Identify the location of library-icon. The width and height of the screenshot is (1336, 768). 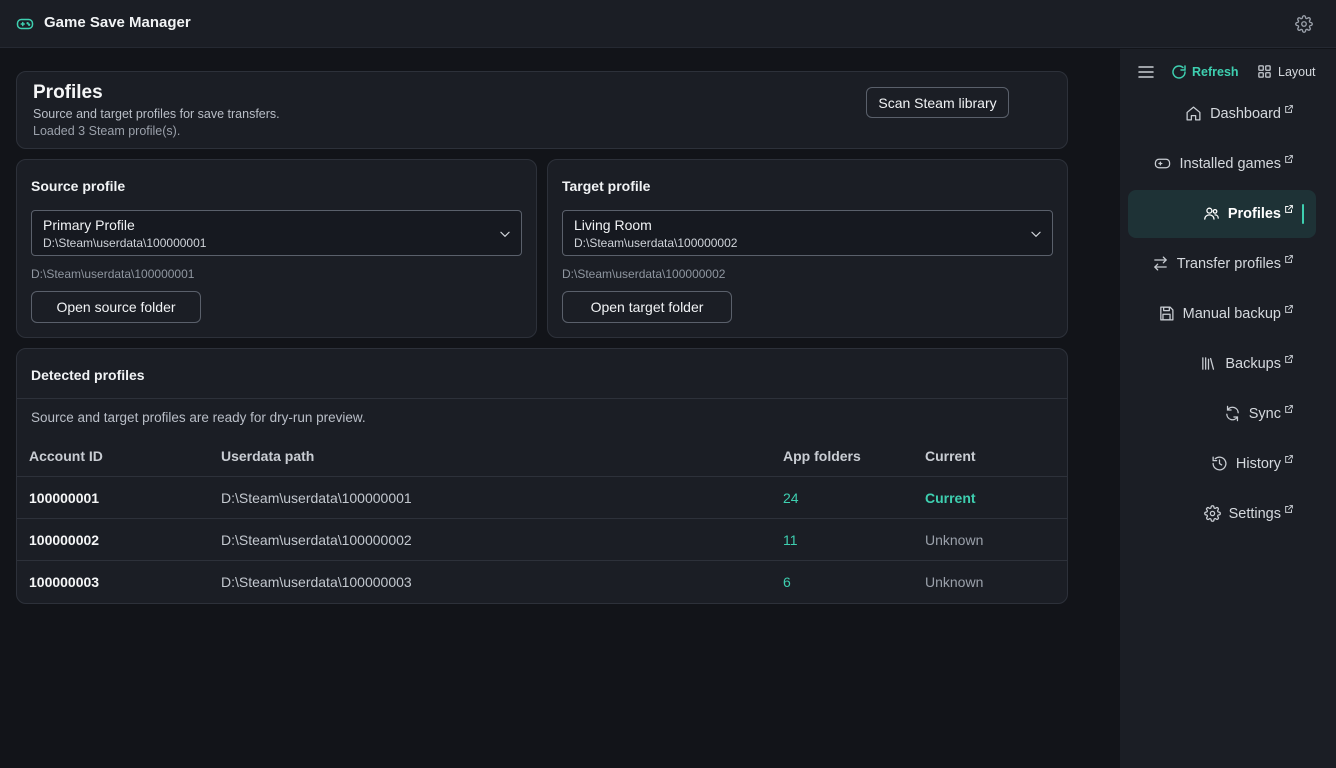
(1208, 363).